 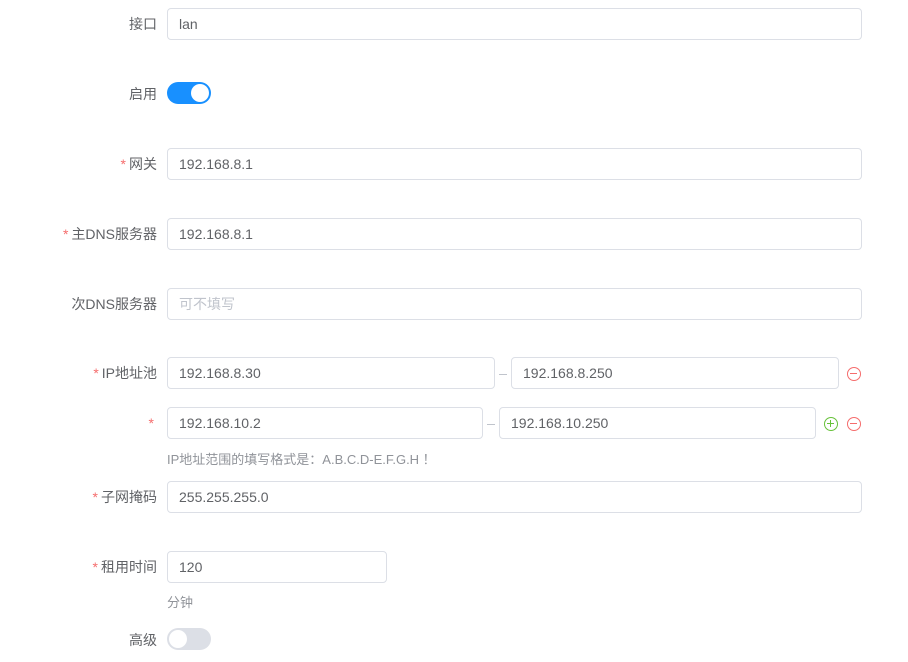 I want to click on plus-circle-icon, so click(x=831, y=424).